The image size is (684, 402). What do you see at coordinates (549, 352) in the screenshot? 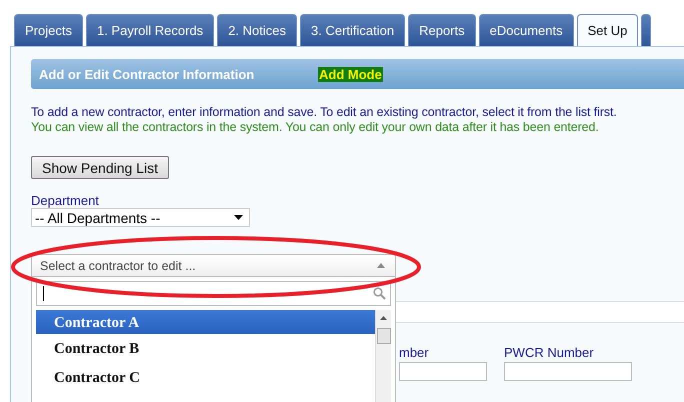
I see `field-label: PWCR Number` at bounding box center [549, 352].